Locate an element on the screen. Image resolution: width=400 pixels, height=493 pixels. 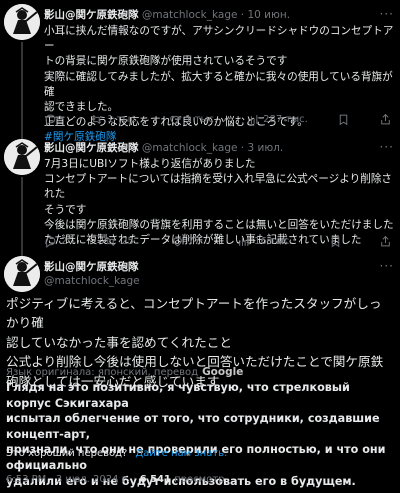
views-button: 16 тыс. is located at coordinates (264, 241).